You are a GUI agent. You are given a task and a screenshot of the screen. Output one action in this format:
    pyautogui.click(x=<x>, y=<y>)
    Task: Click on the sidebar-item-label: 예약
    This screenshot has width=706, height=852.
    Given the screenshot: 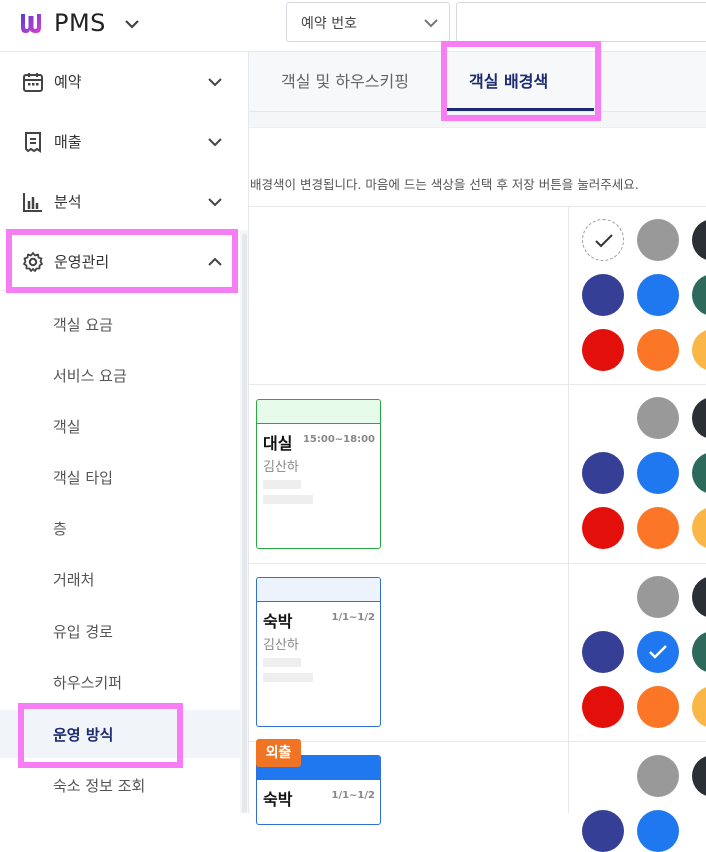 What is the action you would take?
    pyautogui.click(x=68, y=82)
    